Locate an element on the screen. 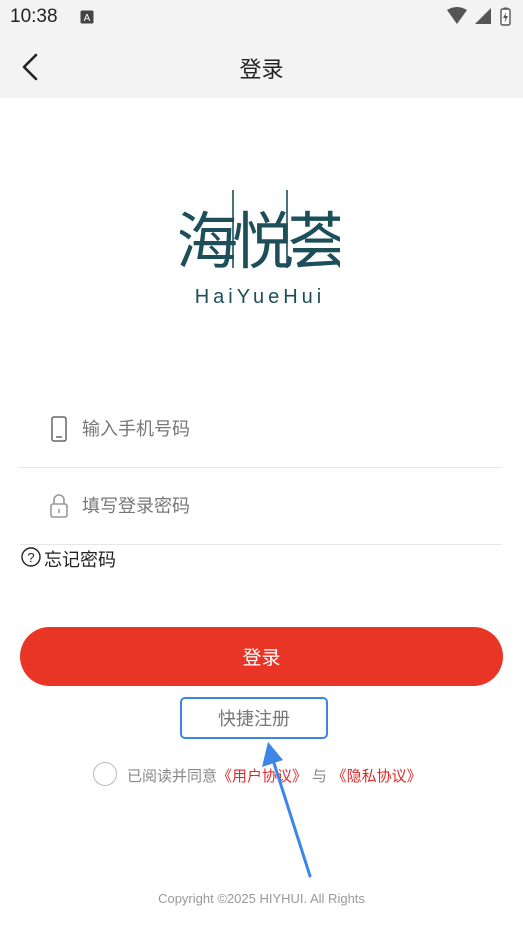  agreement-text: 已阅读并同意《用户协议》 与 《隐私协议》 is located at coordinates (274, 775).